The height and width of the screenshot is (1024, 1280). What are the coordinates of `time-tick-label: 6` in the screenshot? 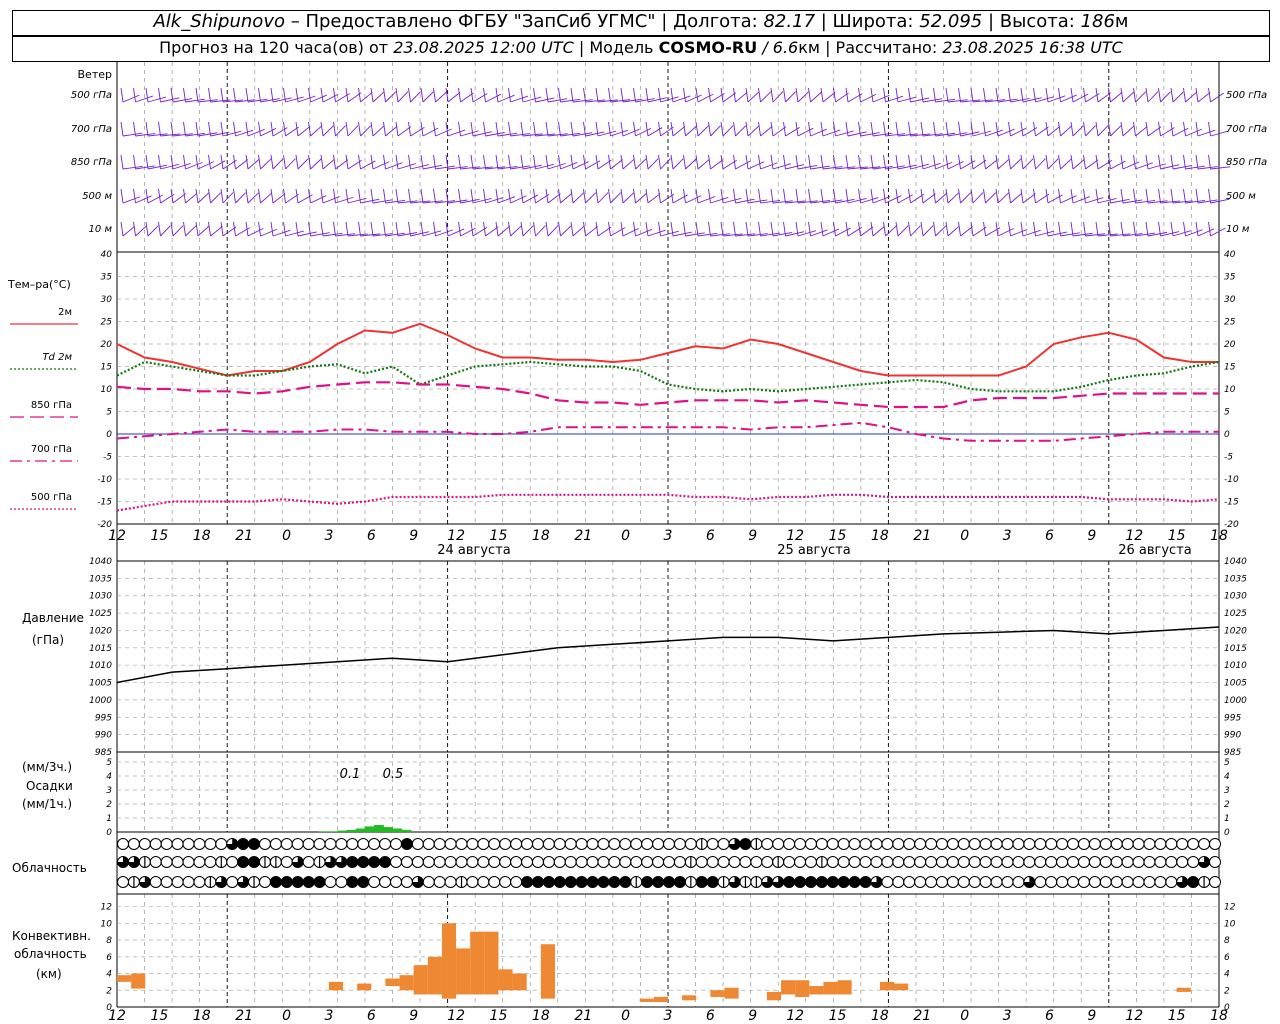 It's located at (1049, 536).